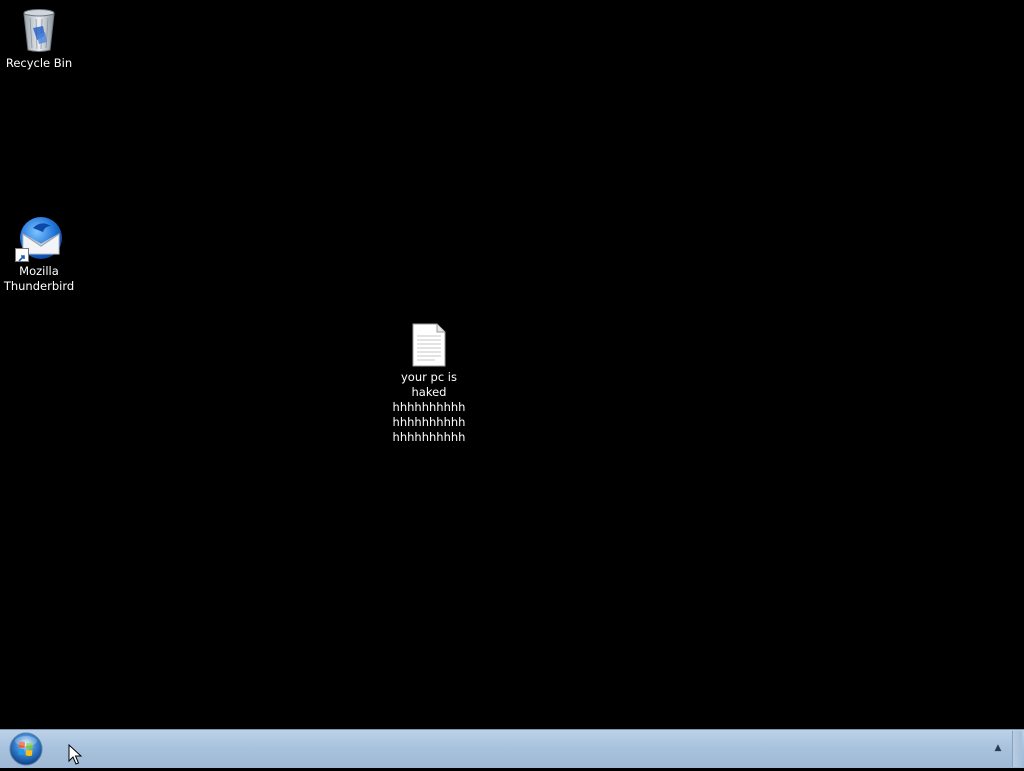  Describe the element at coordinates (39, 238) in the screenshot. I see `thunderbird-icon` at that location.